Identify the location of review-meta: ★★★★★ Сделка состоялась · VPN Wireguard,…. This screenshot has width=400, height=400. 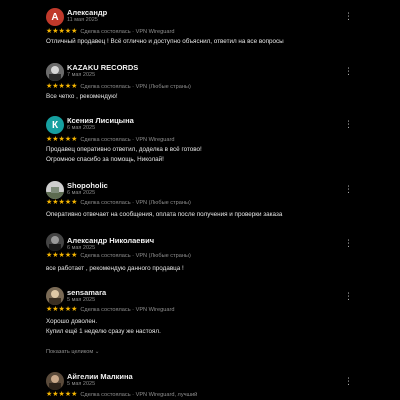
(121, 395).